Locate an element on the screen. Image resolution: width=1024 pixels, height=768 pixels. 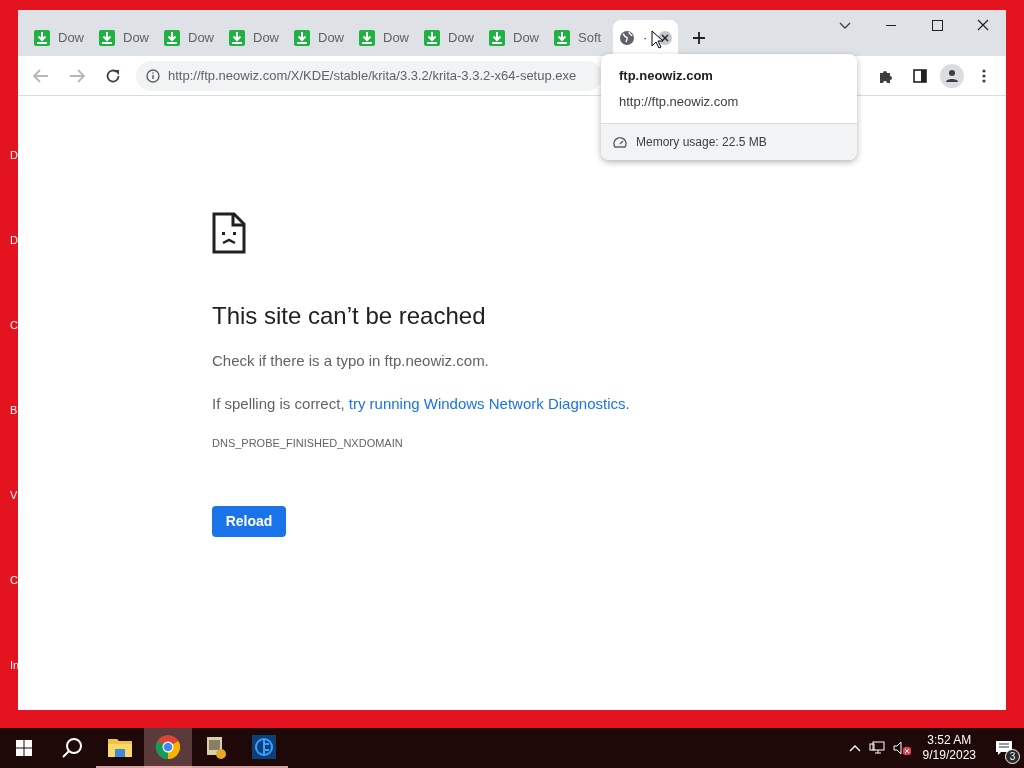
hover-card-url: http://ftp.neowiz.com is located at coordinates (679, 101).